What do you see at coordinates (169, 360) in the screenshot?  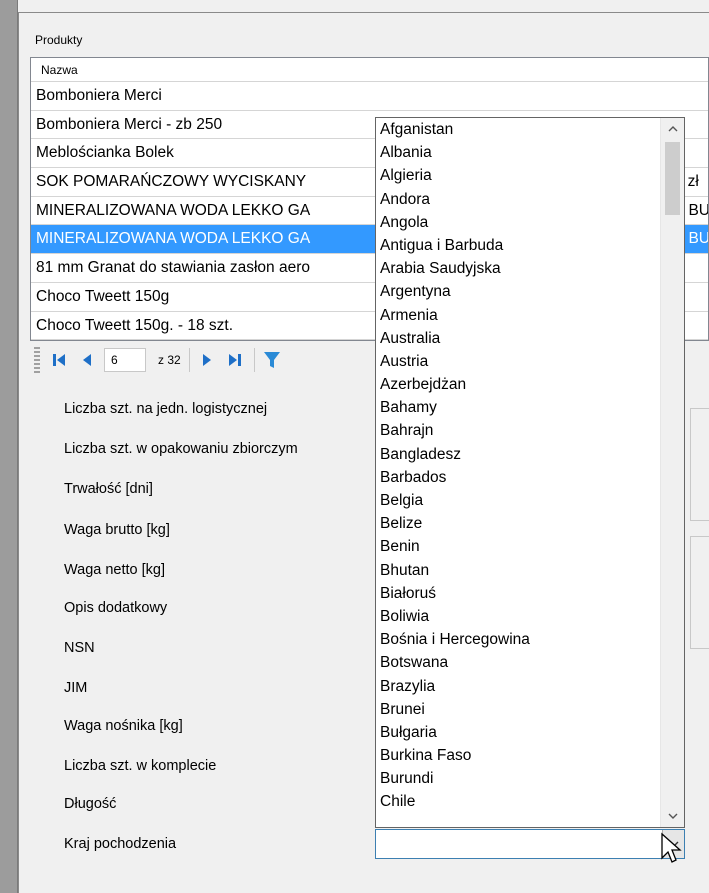 I see `record-count-label: z 32` at bounding box center [169, 360].